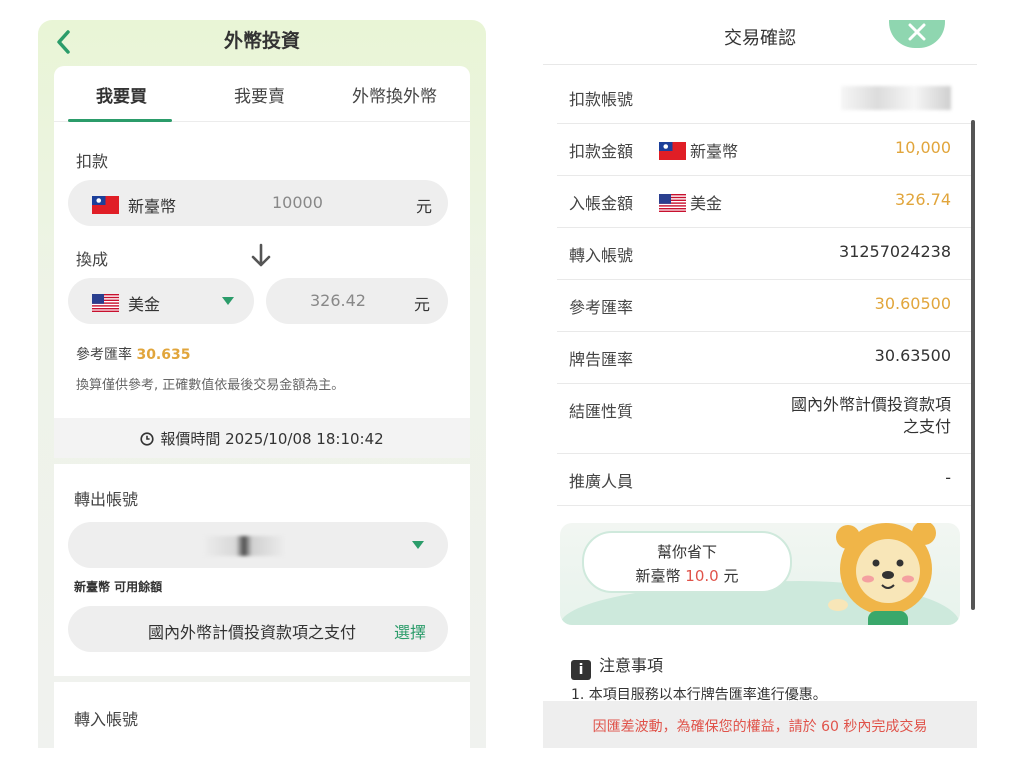 The image size is (1024, 768). Describe the element at coordinates (424, 206) in the screenshot. I see `debit-unit: 元` at that location.